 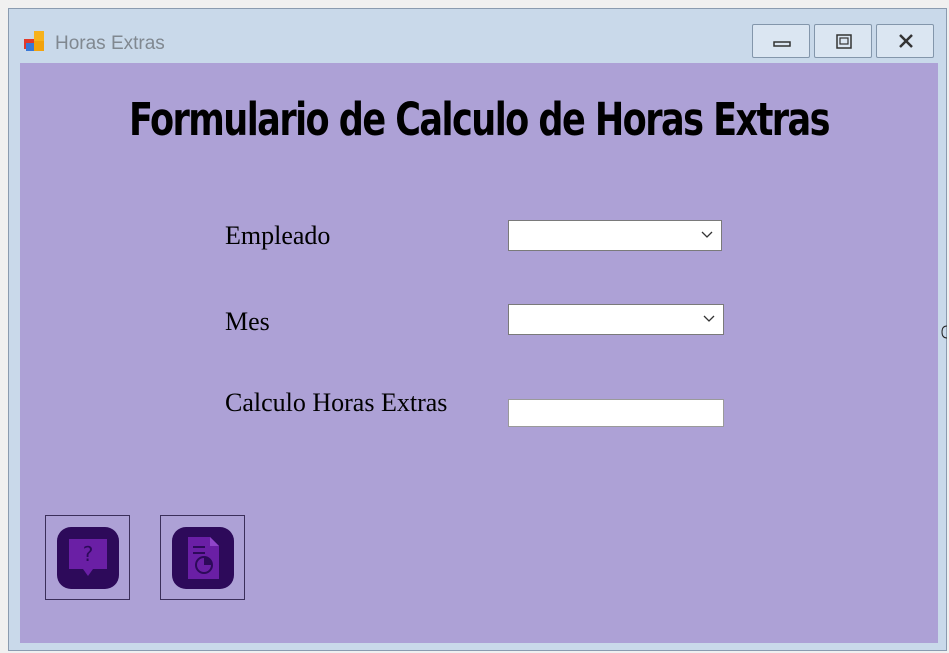 I want to click on help-chat-icon: ?, so click(x=88, y=558).